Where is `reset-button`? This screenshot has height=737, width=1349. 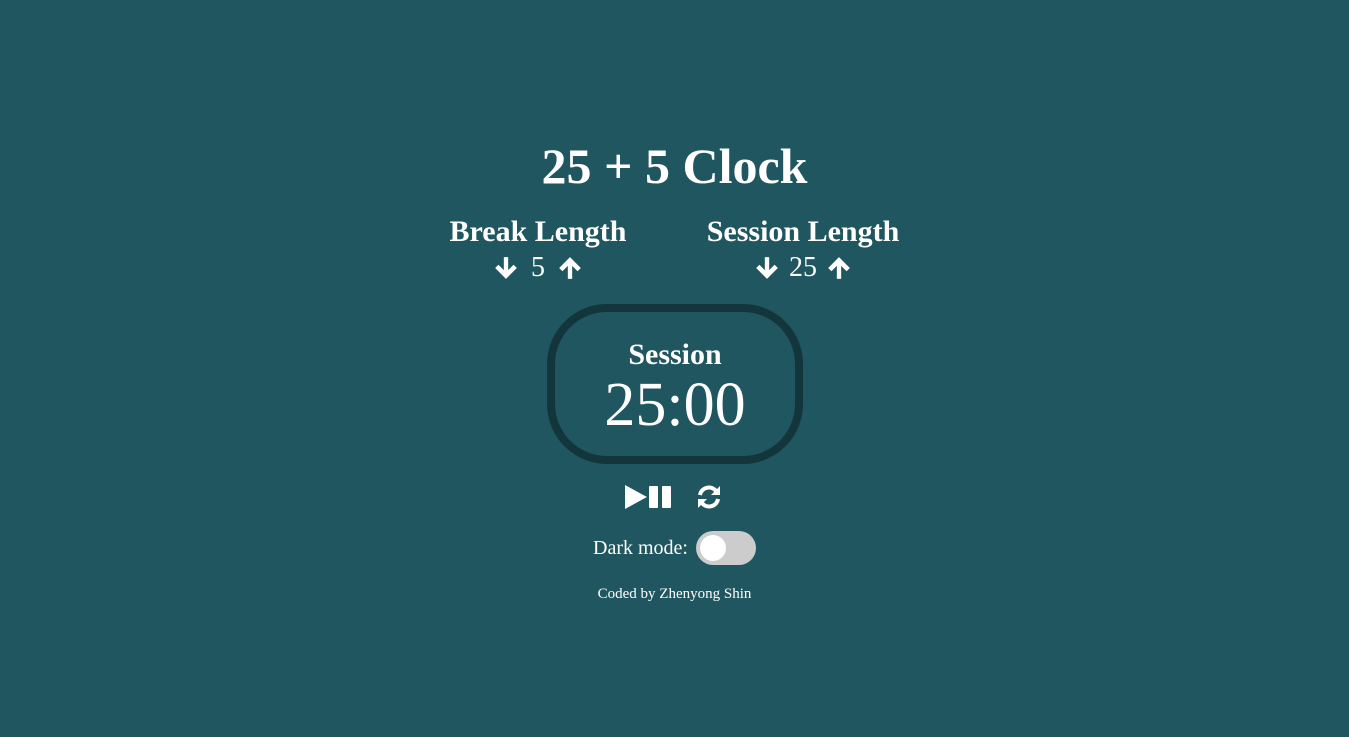
reset-button is located at coordinates (709, 497).